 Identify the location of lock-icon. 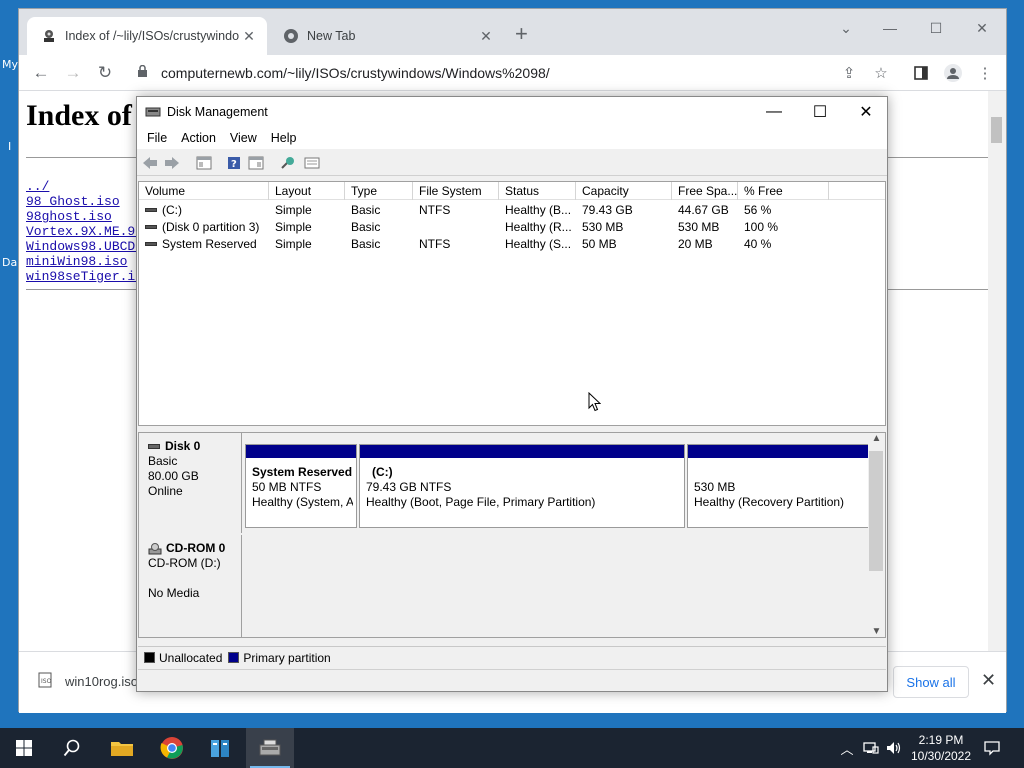
(144, 72).